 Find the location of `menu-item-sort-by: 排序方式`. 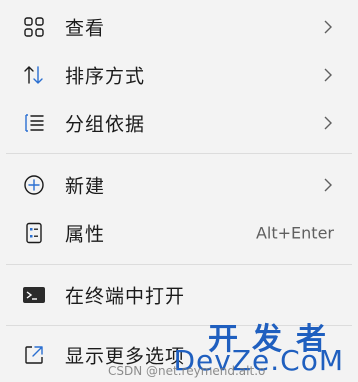

menu-item-sort-by: 排序方式 is located at coordinates (179, 75).